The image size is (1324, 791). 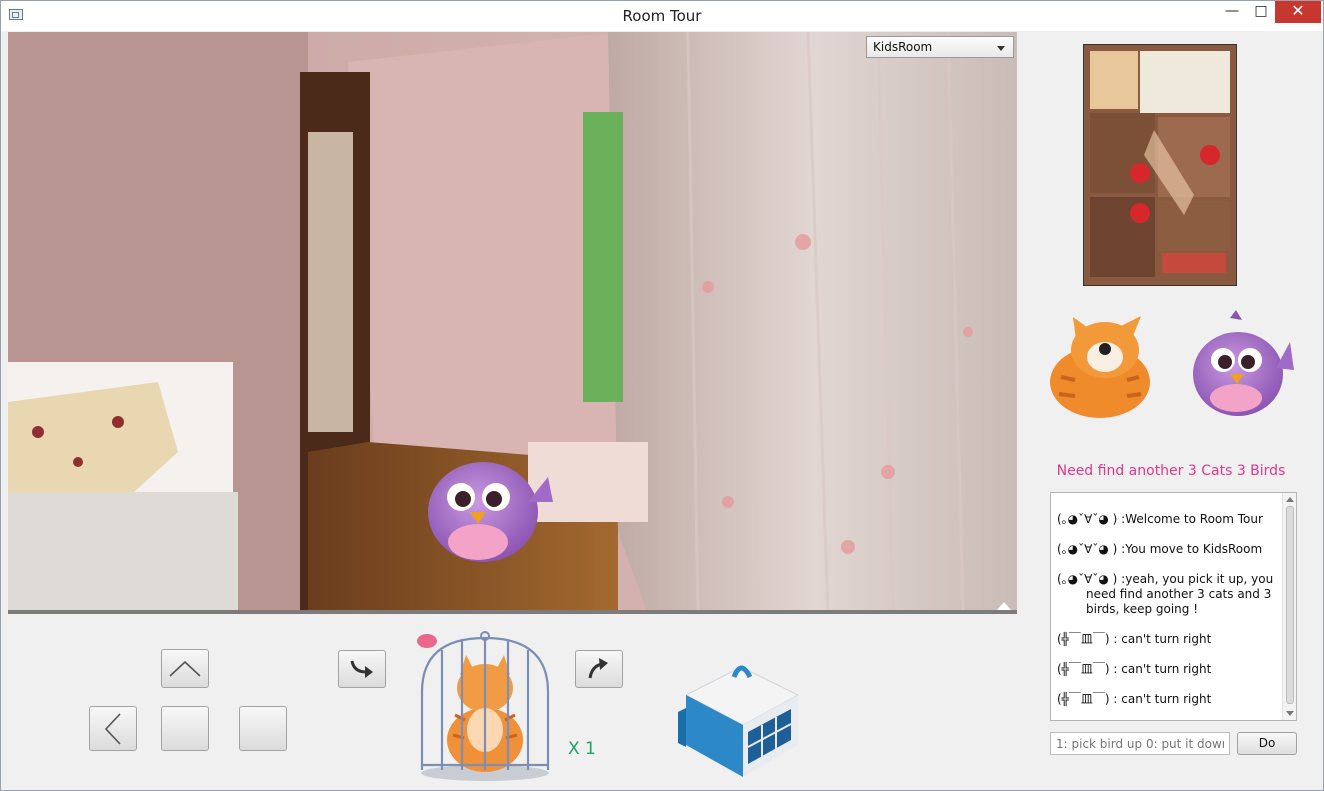 I want to click on room-select-dropdown: KidsRoom, so click(x=940, y=47).